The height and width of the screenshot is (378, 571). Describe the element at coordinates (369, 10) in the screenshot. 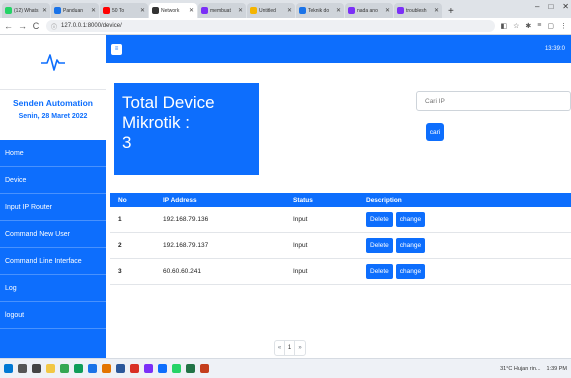

I see `browser-tab: nada ano ✕` at that location.